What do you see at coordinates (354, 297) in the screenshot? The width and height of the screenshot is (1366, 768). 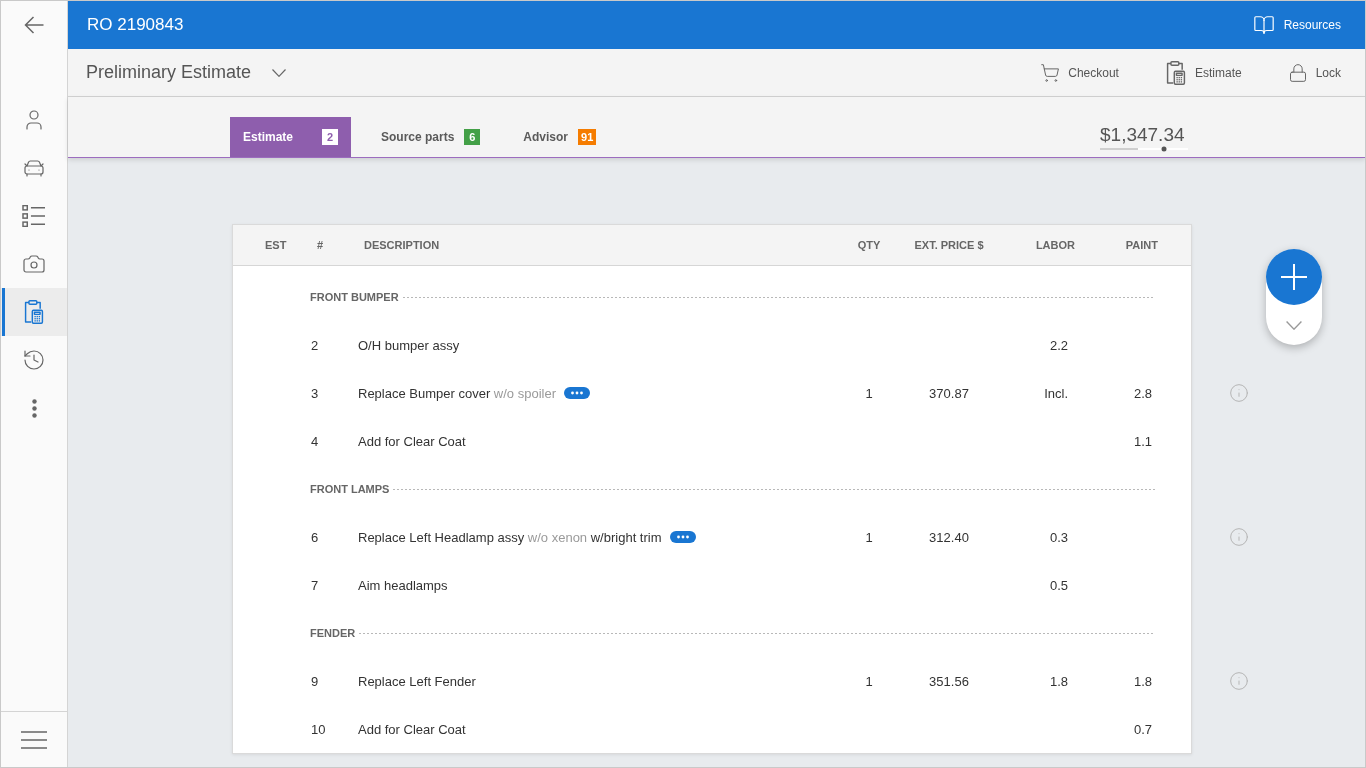 I see `section-title: FRONT BUMPER` at bounding box center [354, 297].